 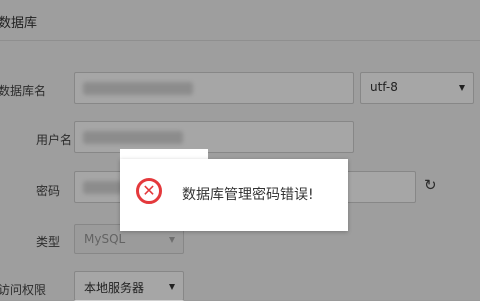 I want to click on error-message: 数据库管理密码错误!, so click(x=248, y=195).